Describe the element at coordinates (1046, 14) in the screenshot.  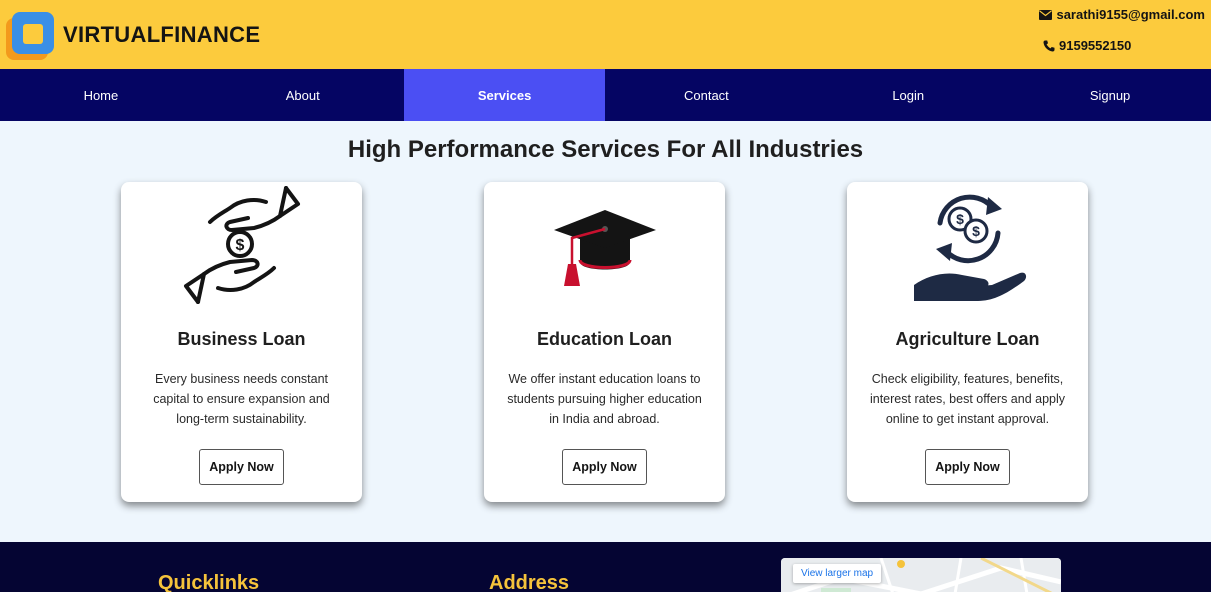
I see `envelope-icon` at that location.